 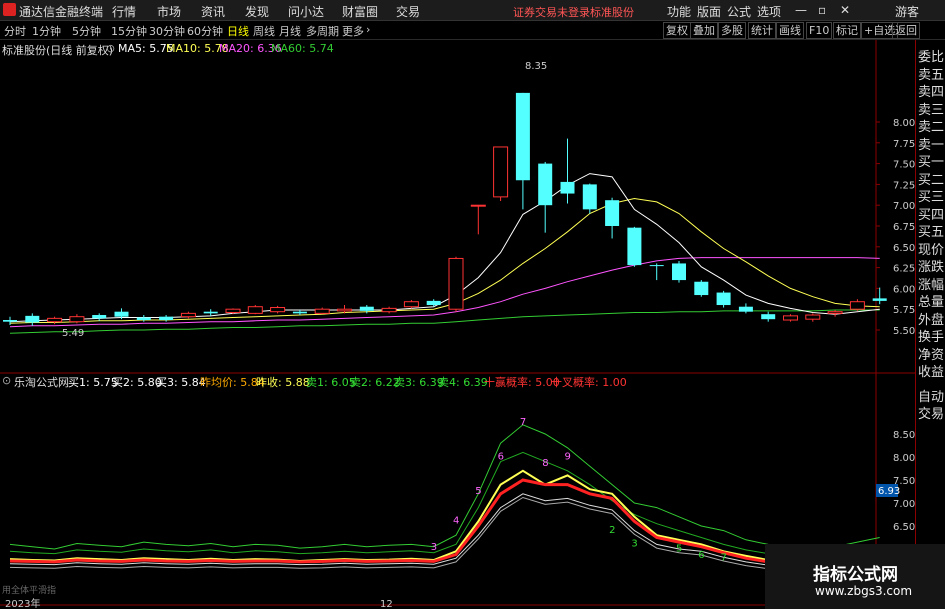 I want to click on watermark-title: 指标公式网, so click(x=855, y=575).